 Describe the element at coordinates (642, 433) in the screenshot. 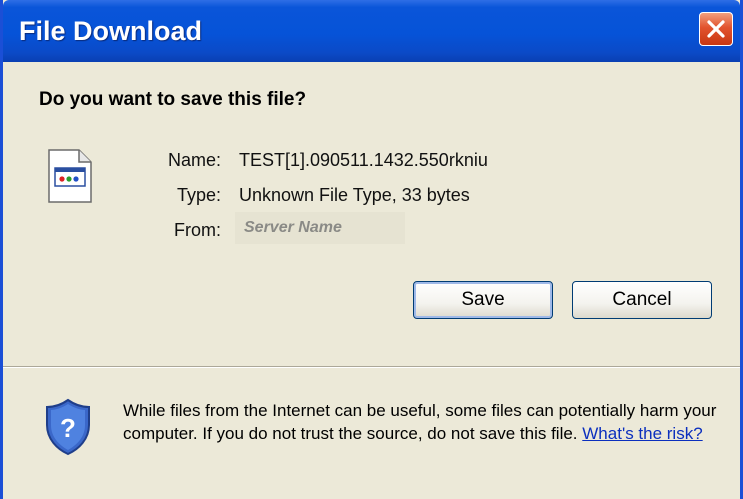

I see `whats-the-risk-link: What's the risk?` at that location.